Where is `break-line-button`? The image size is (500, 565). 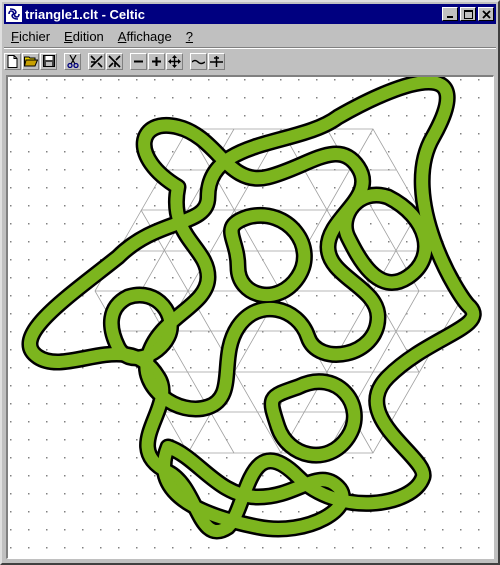
break-line-button is located at coordinates (198, 61).